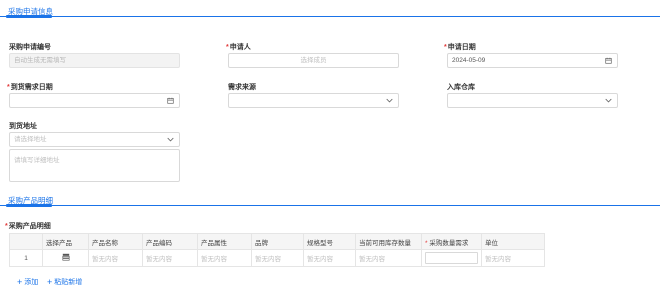 This screenshot has width=660, height=292. Describe the element at coordinates (26, 241) in the screenshot. I see `col-index` at that location.